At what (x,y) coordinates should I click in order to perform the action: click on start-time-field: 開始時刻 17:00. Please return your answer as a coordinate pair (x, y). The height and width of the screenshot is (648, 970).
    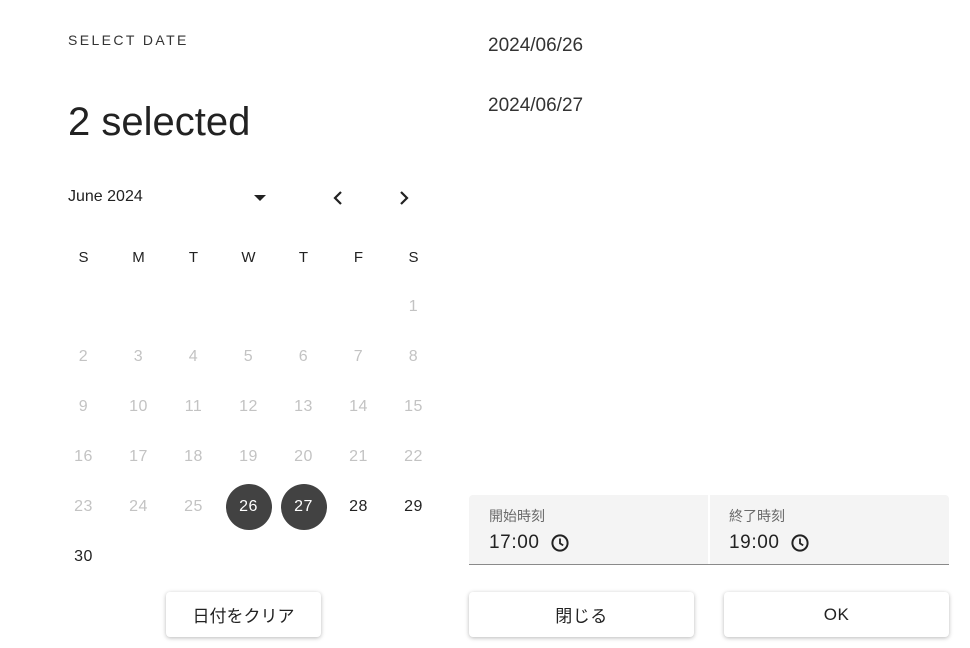
    Looking at the image, I should click on (589, 530).